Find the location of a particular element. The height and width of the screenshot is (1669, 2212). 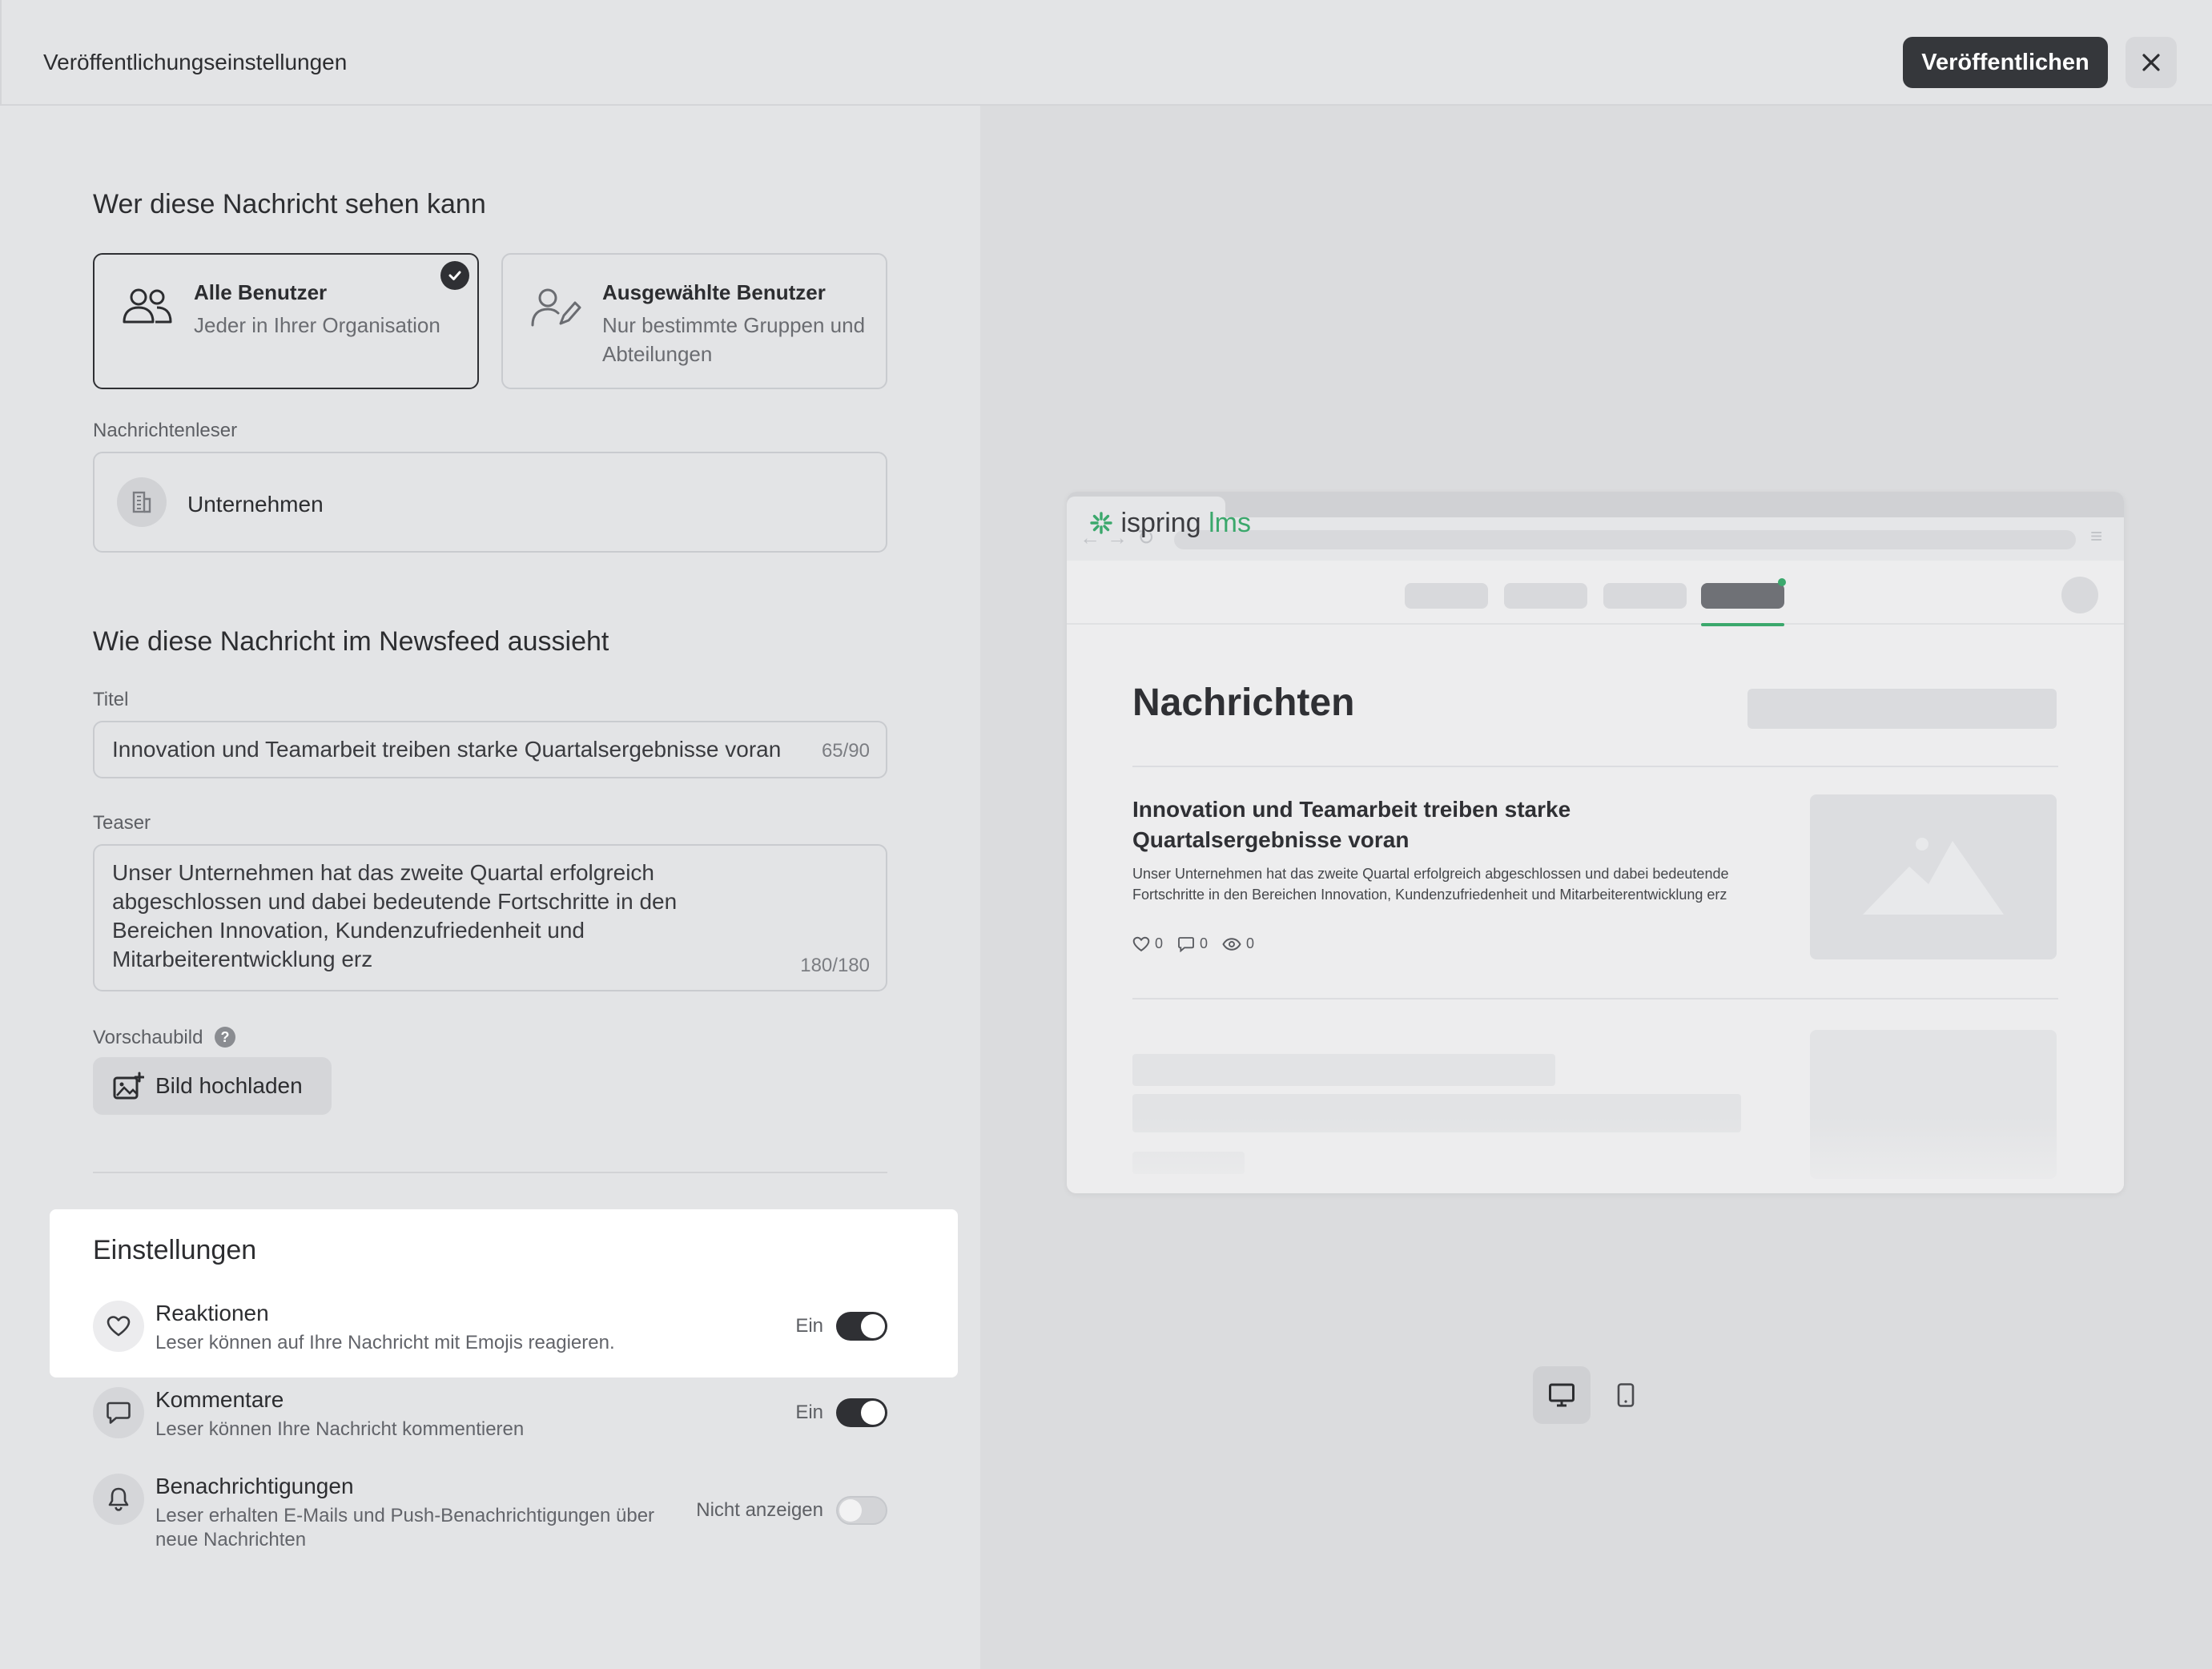

skeleton-line is located at coordinates (1344, 1070).